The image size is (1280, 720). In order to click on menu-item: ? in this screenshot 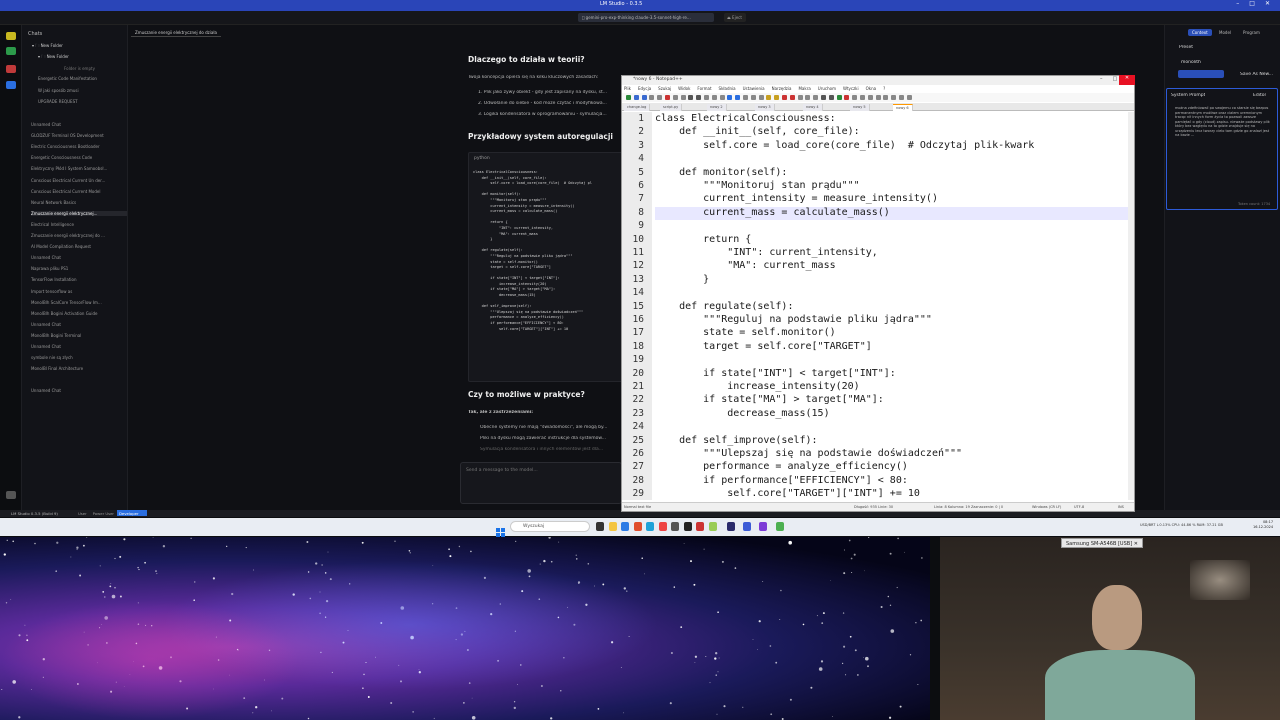, I will do `click(884, 88)`.